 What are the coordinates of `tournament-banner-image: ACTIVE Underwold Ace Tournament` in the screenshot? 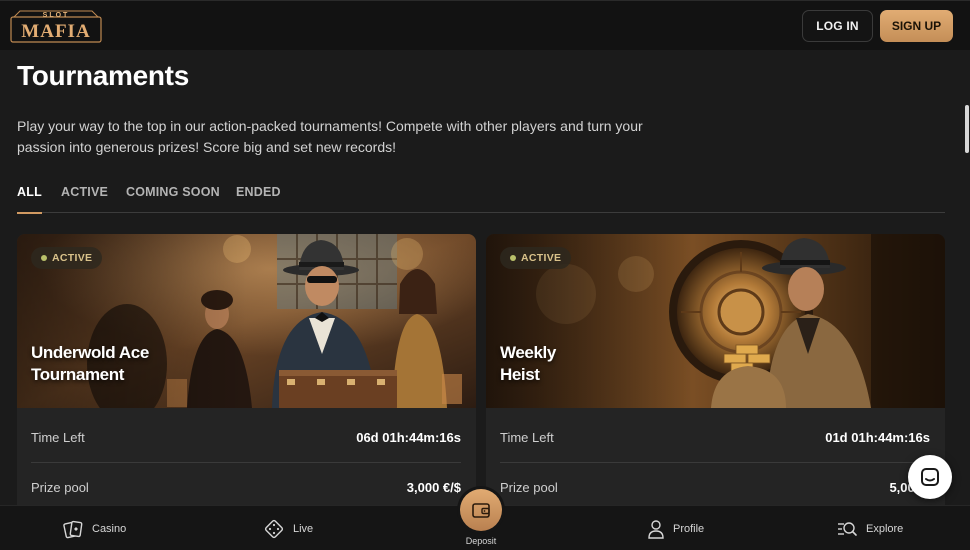 It's located at (246, 321).